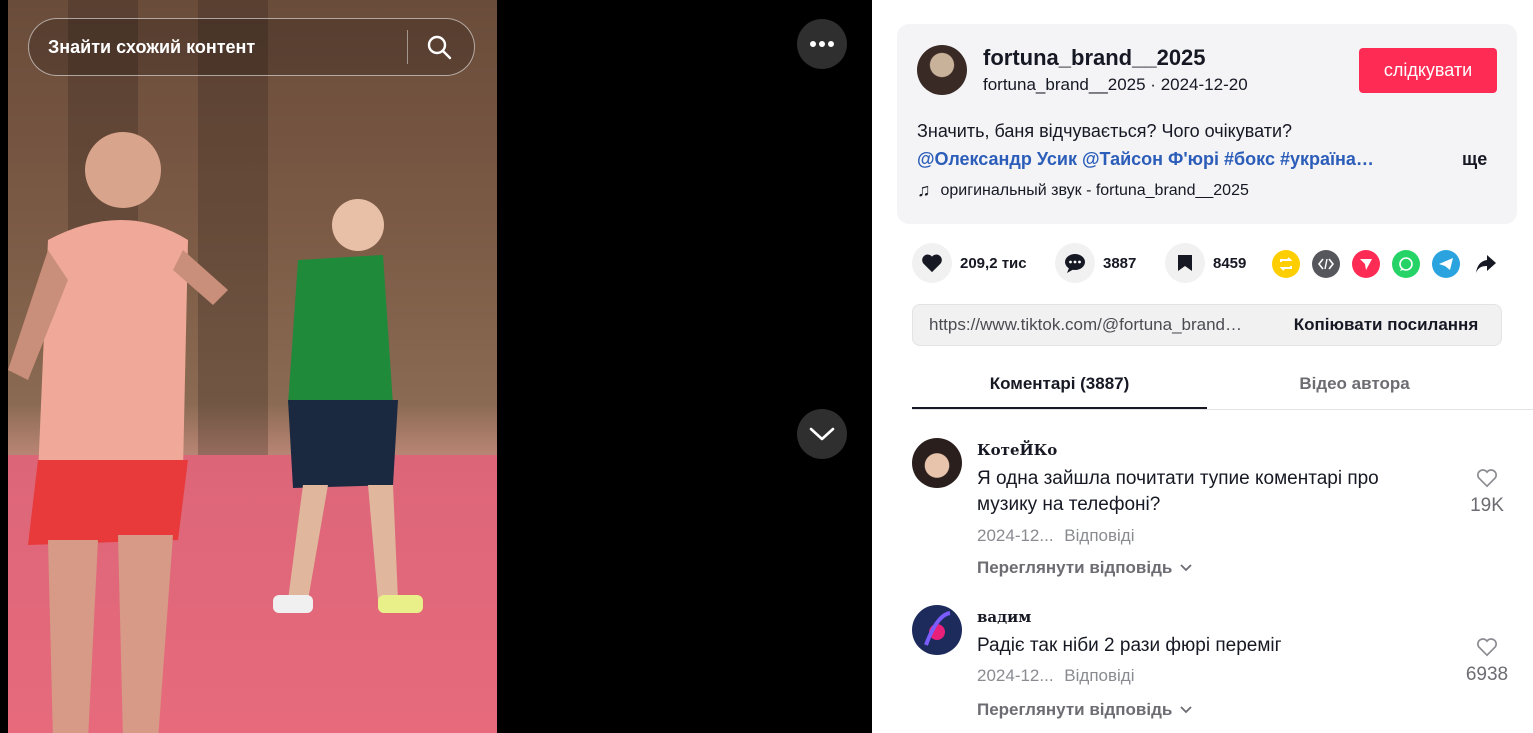 The width and height of the screenshot is (1533, 733). Describe the element at coordinates (1004, 617) in the screenshot. I see `commenter-name: вадим` at that location.